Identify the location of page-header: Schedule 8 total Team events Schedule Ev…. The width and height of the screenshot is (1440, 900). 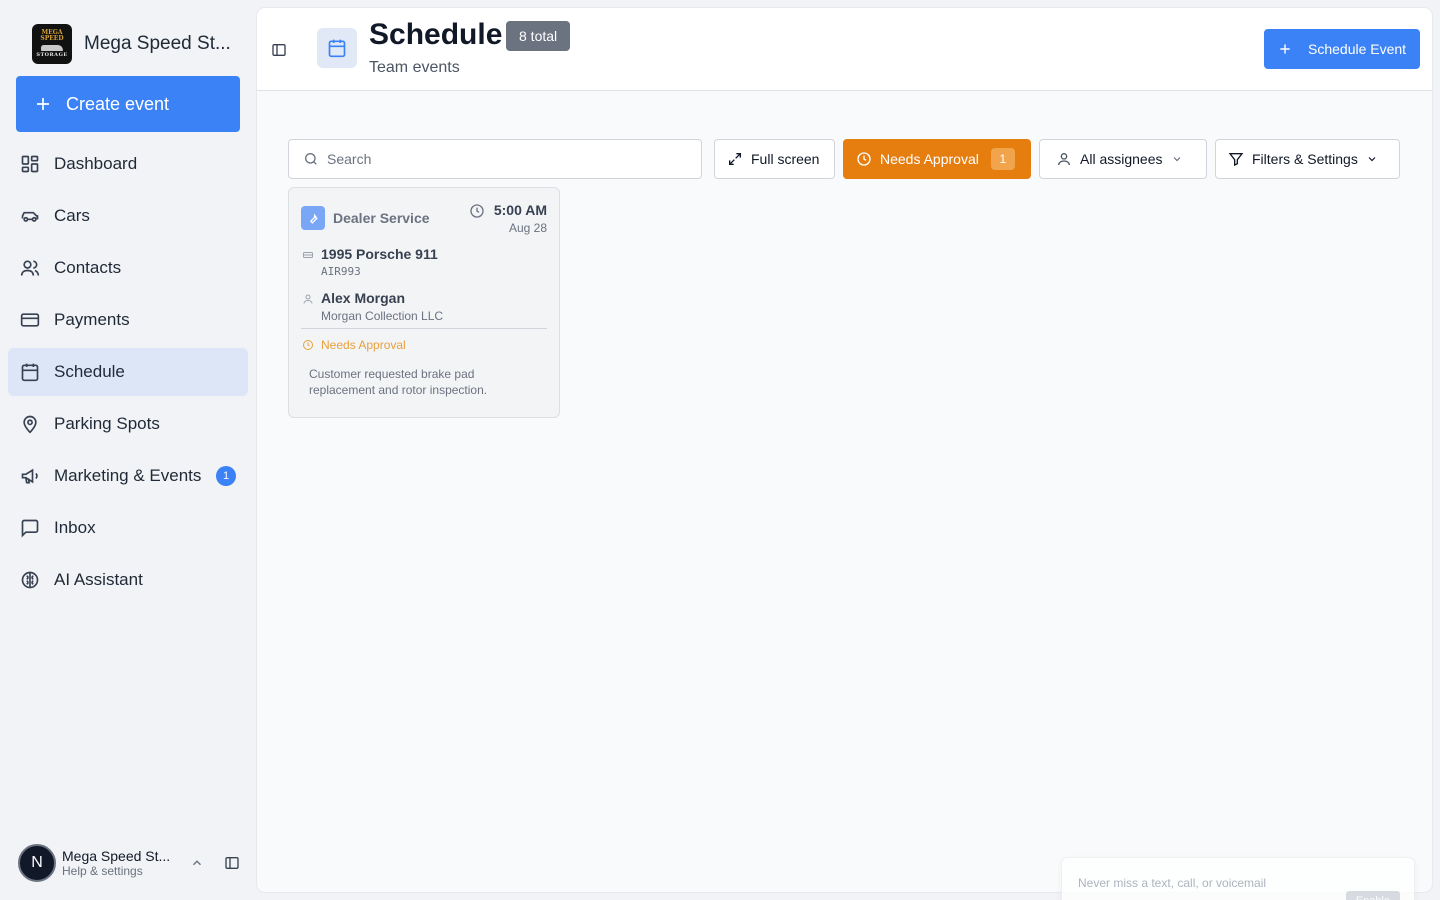
(844, 49).